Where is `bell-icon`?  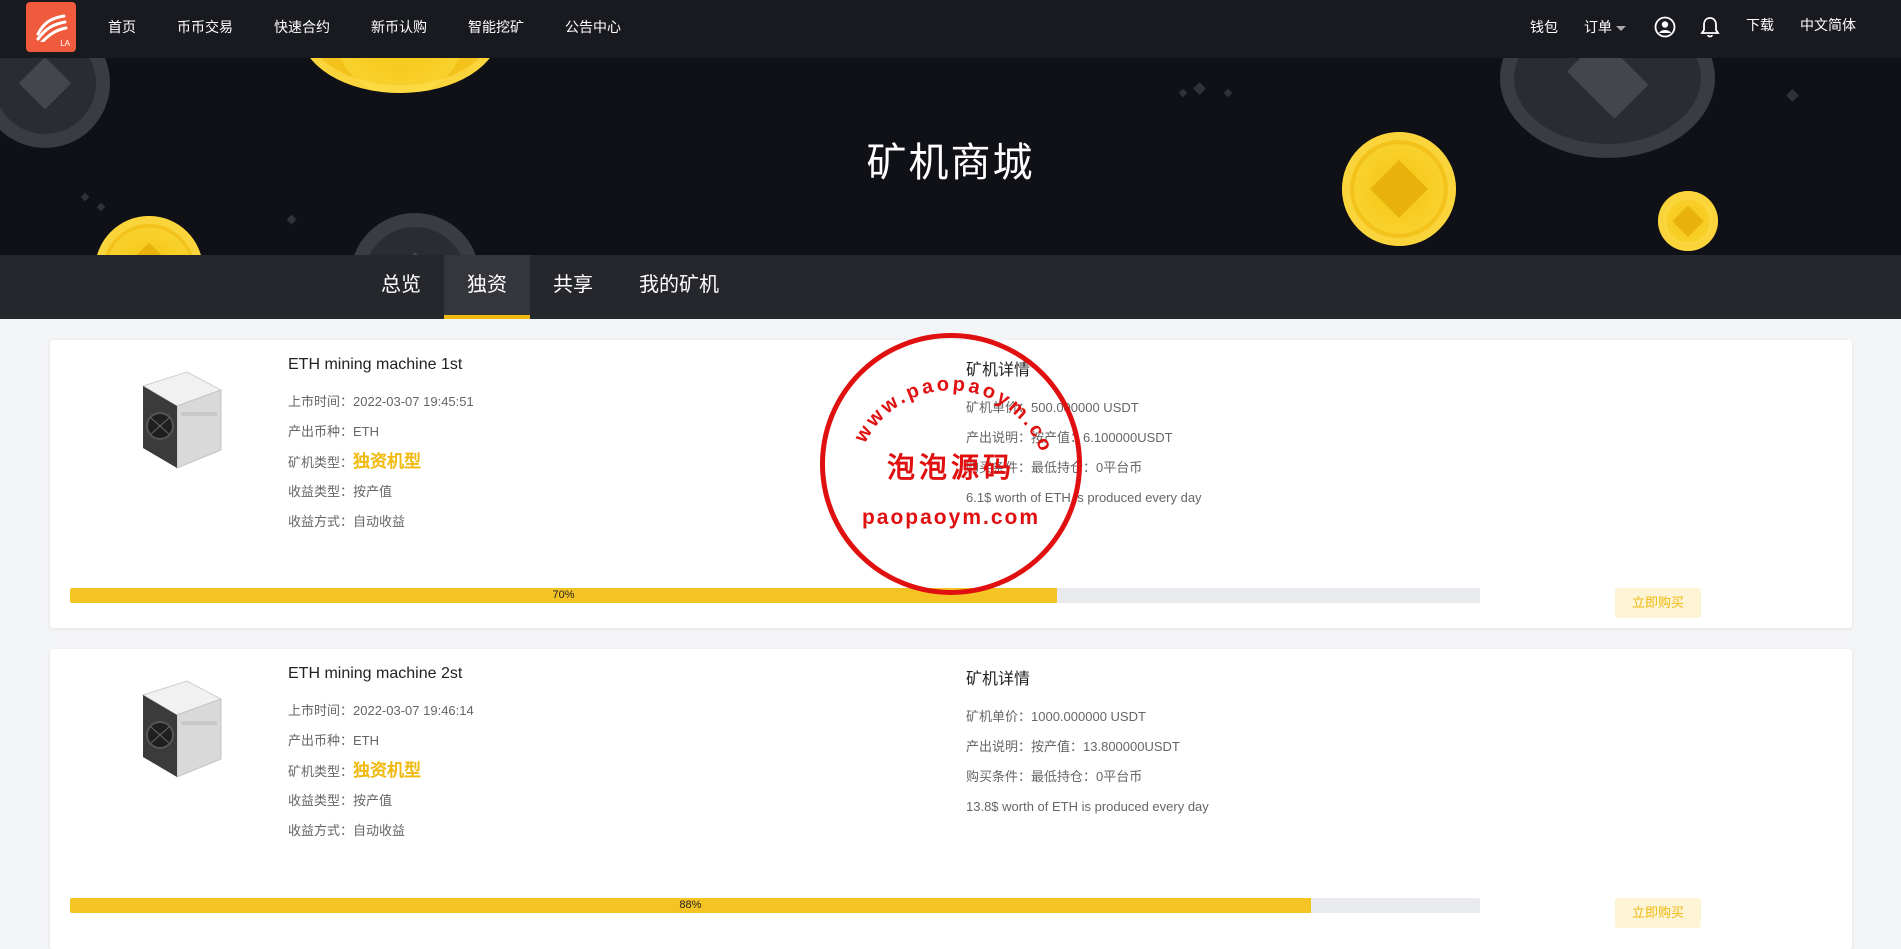 bell-icon is located at coordinates (1710, 27).